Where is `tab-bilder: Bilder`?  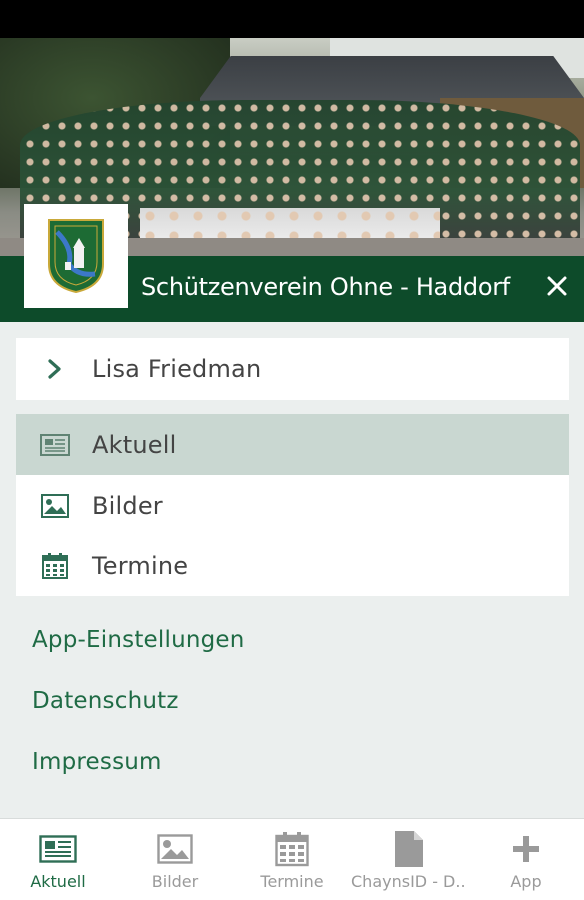 tab-bilder: Bilder is located at coordinates (175, 859).